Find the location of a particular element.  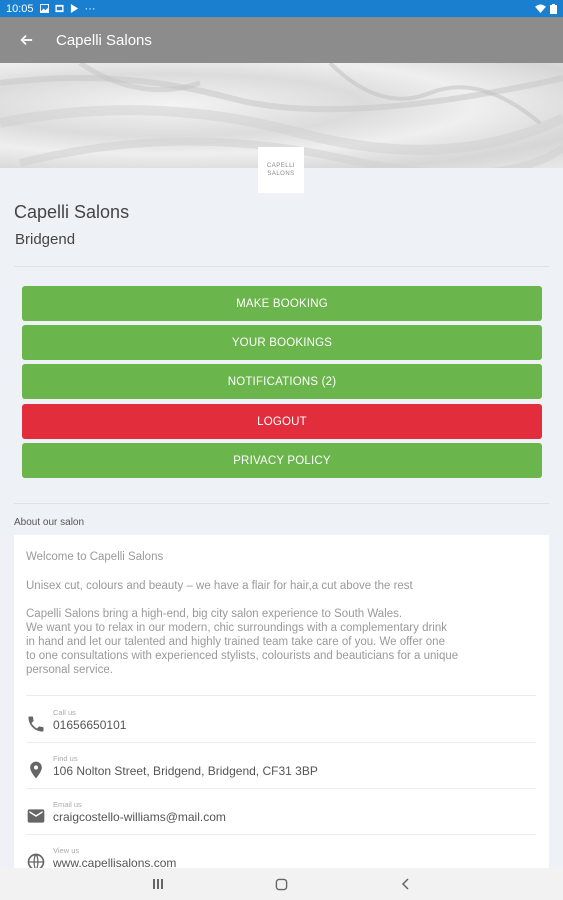

home-button is located at coordinates (282, 884).